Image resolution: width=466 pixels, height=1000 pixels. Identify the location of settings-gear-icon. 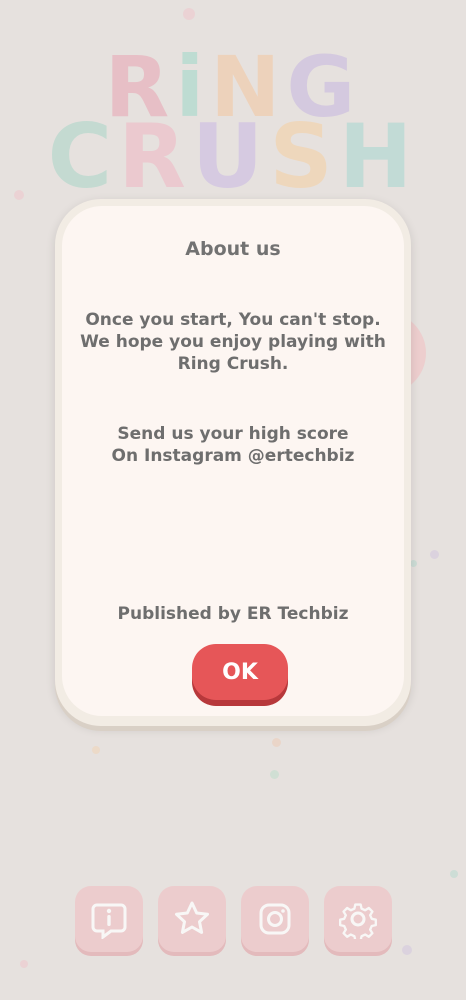
(357, 921).